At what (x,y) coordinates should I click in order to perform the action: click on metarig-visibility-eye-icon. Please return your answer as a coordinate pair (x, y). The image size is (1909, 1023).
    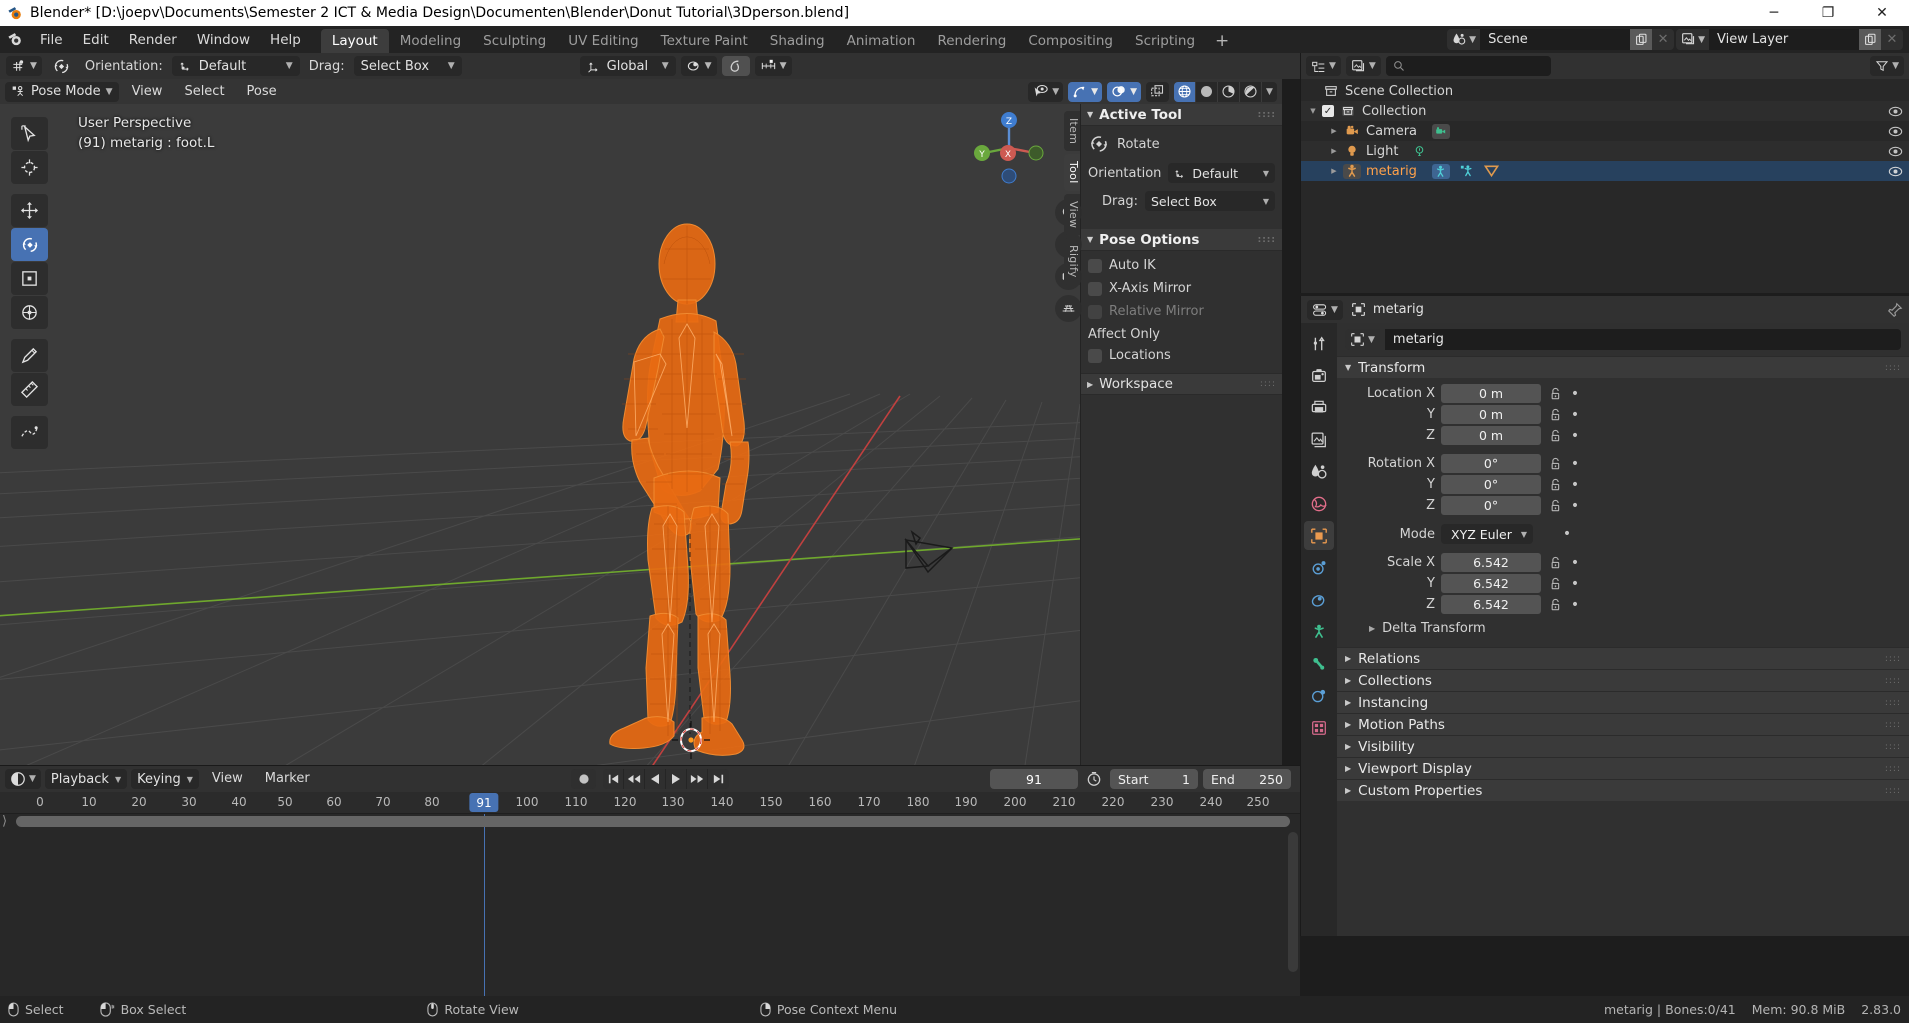
    Looking at the image, I should click on (1895, 171).